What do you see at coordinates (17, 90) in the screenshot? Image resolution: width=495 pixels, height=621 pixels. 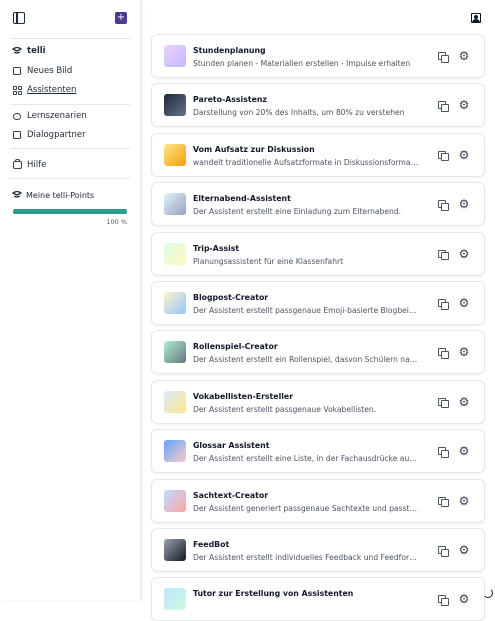 I see `grid-icon` at bounding box center [17, 90].